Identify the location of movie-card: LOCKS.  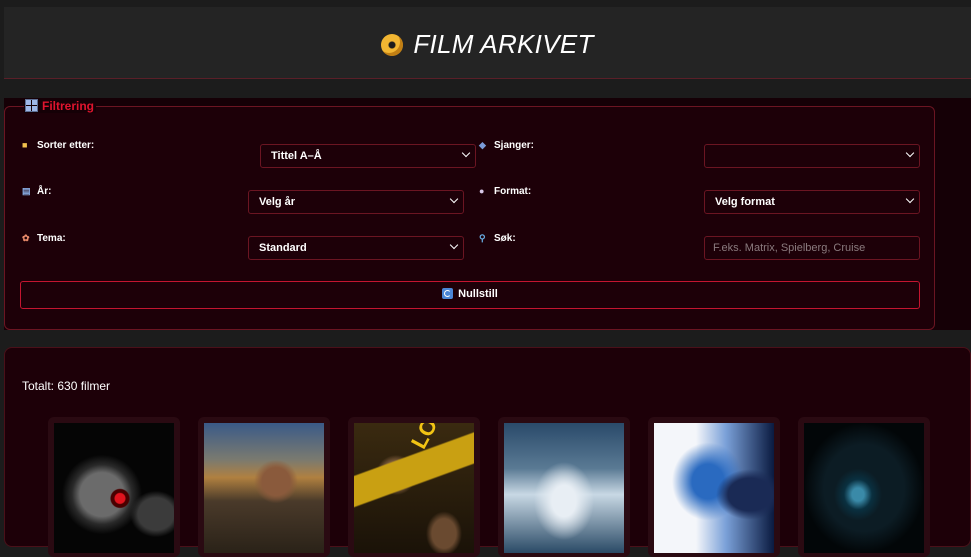
(414, 487).